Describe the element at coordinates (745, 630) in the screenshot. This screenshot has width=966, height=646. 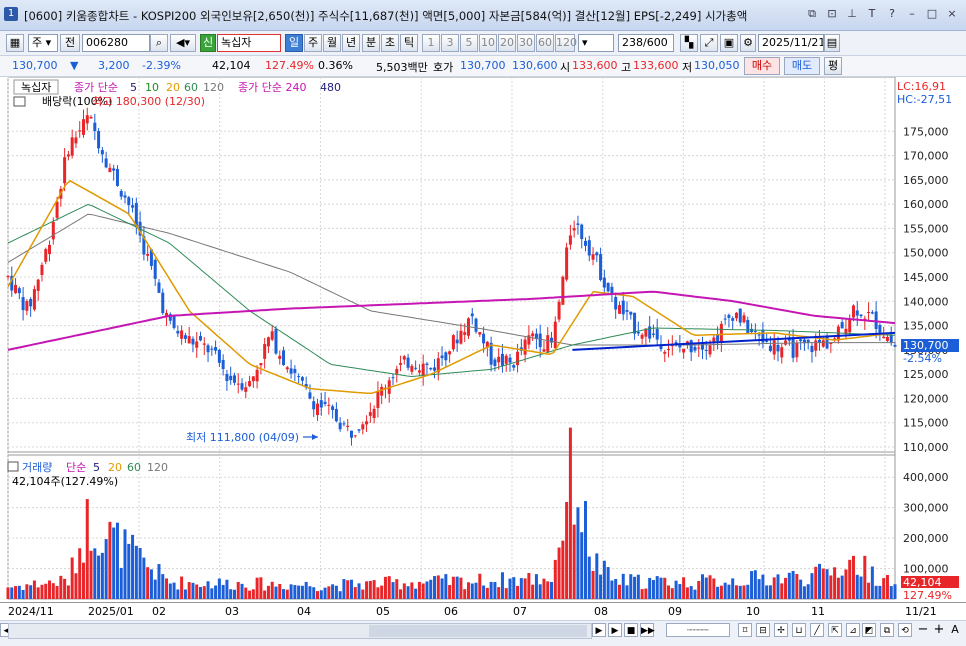
I see `zoom-fit-icon: ⌑` at that location.